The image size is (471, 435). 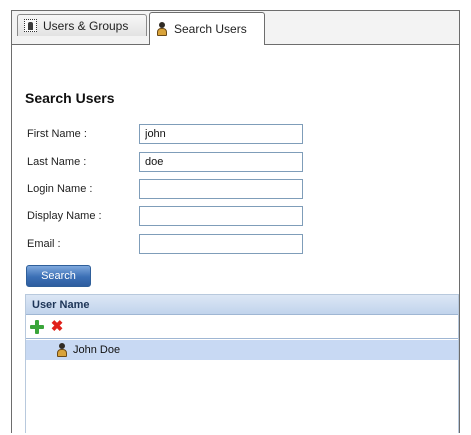 What do you see at coordinates (242, 350) in the screenshot?
I see `list-item: John Doe` at bounding box center [242, 350].